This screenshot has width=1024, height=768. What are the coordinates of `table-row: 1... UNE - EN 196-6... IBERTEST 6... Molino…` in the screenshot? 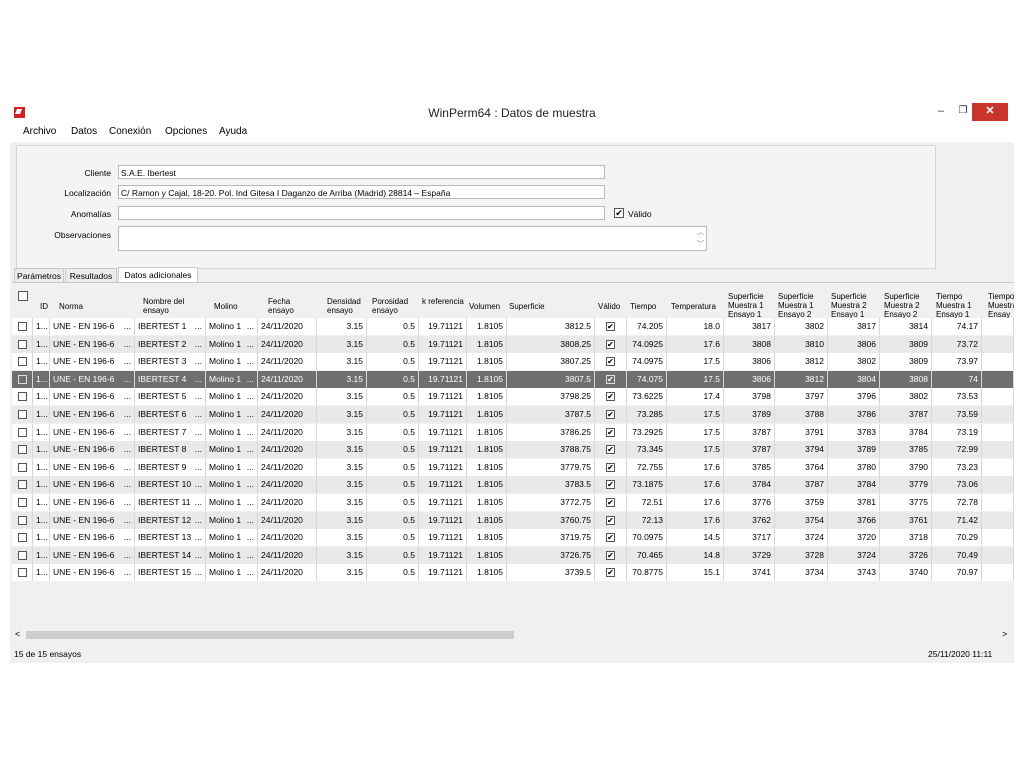 It's located at (513, 414).